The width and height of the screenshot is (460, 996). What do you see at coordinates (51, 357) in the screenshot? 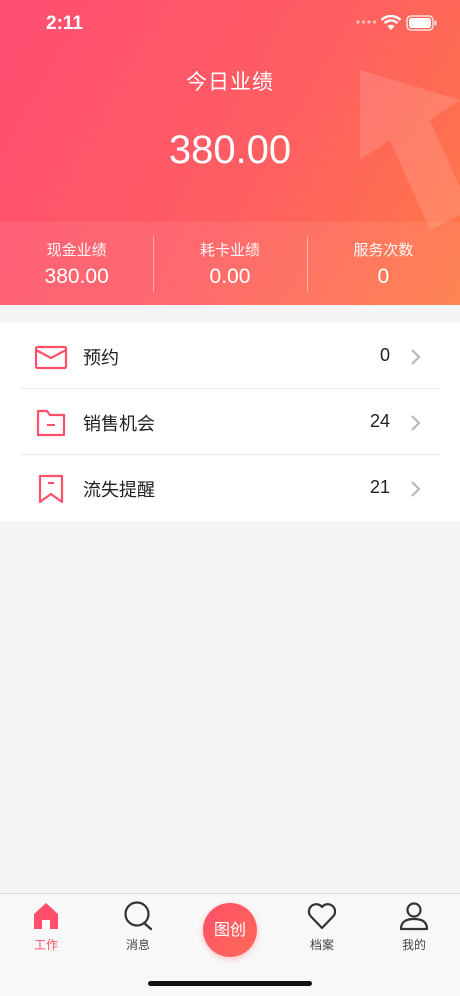
I see `envelope-icon` at bounding box center [51, 357].